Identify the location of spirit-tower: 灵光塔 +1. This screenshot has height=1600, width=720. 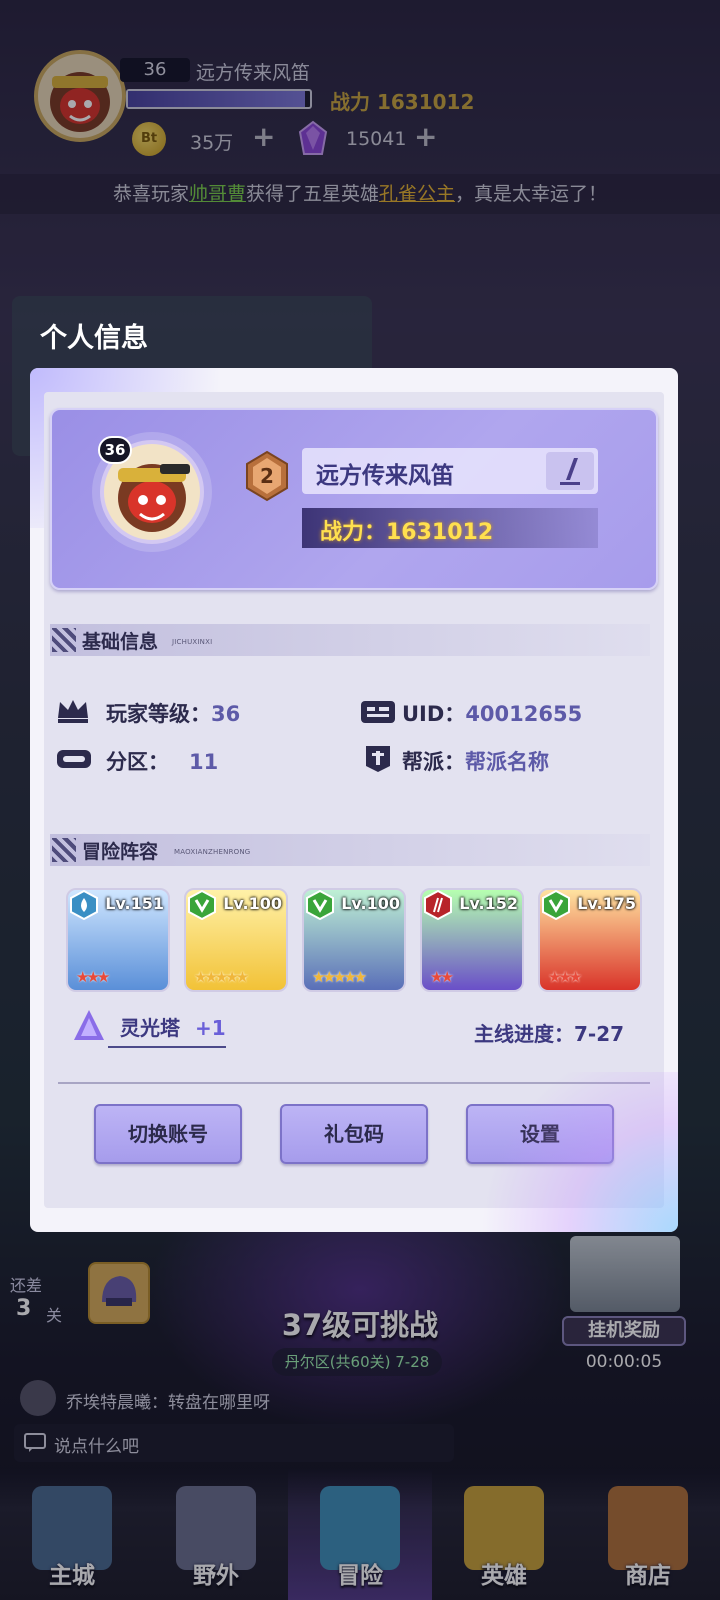
(173, 1026).